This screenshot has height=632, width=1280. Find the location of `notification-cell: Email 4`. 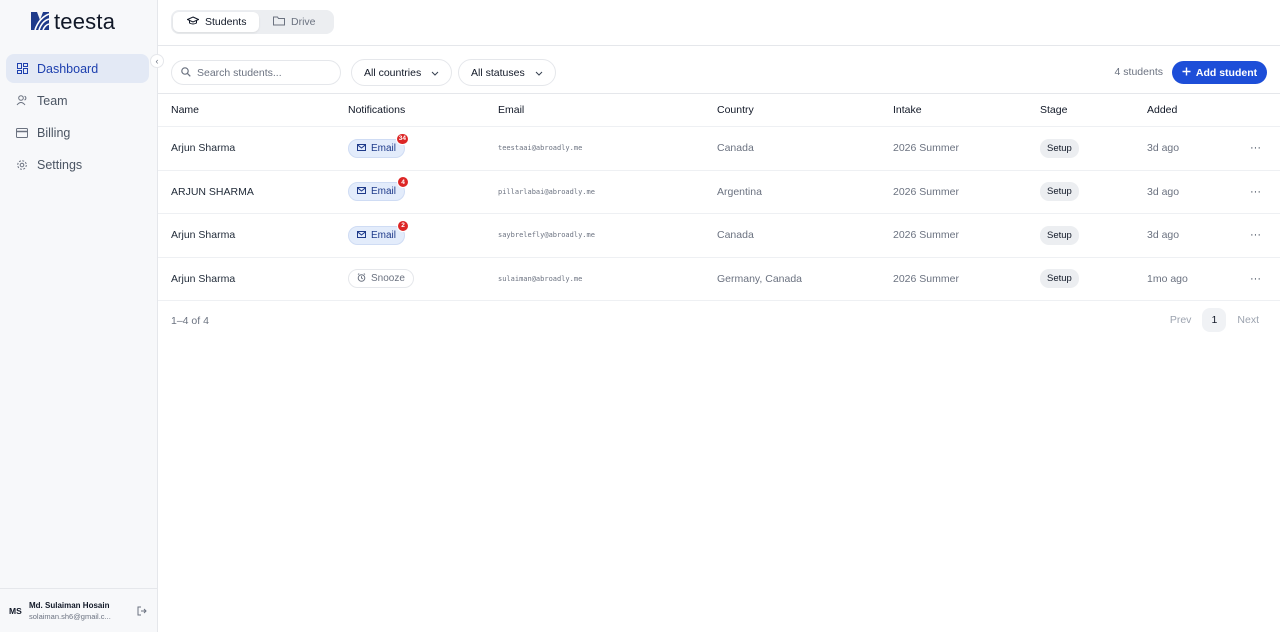

notification-cell: Email 4 is located at coordinates (379, 192).